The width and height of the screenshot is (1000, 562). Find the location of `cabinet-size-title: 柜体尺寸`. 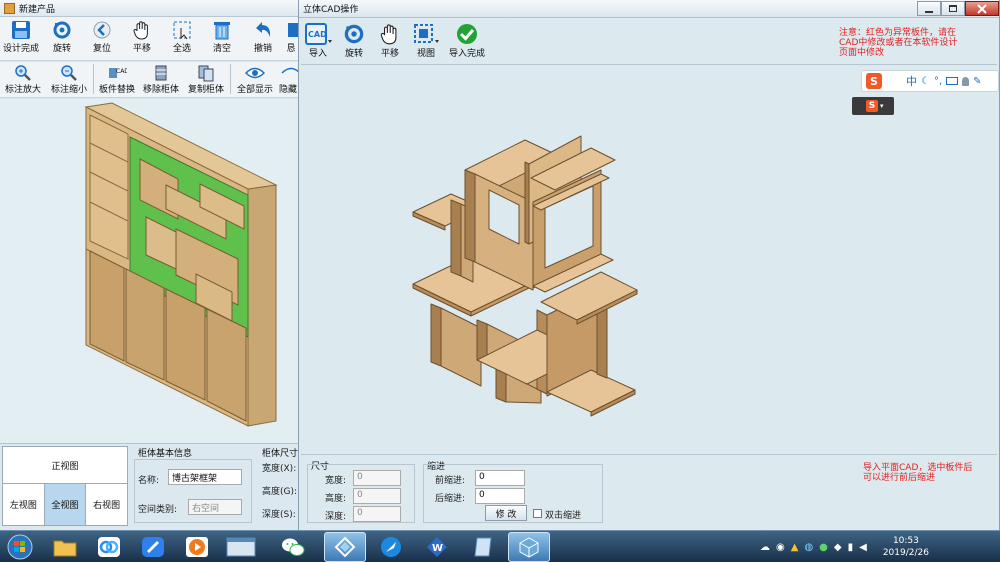

cabinet-size-title: 柜体尺寸 is located at coordinates (280, 454).